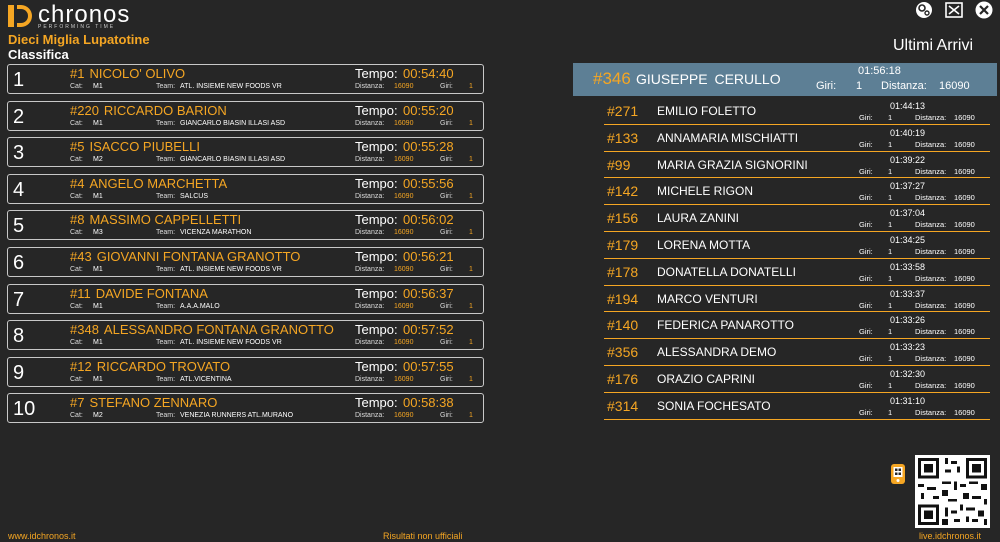 The image size is (1000, 542). I want to click on arrival-time: 01:37:27, so click(908, 186).